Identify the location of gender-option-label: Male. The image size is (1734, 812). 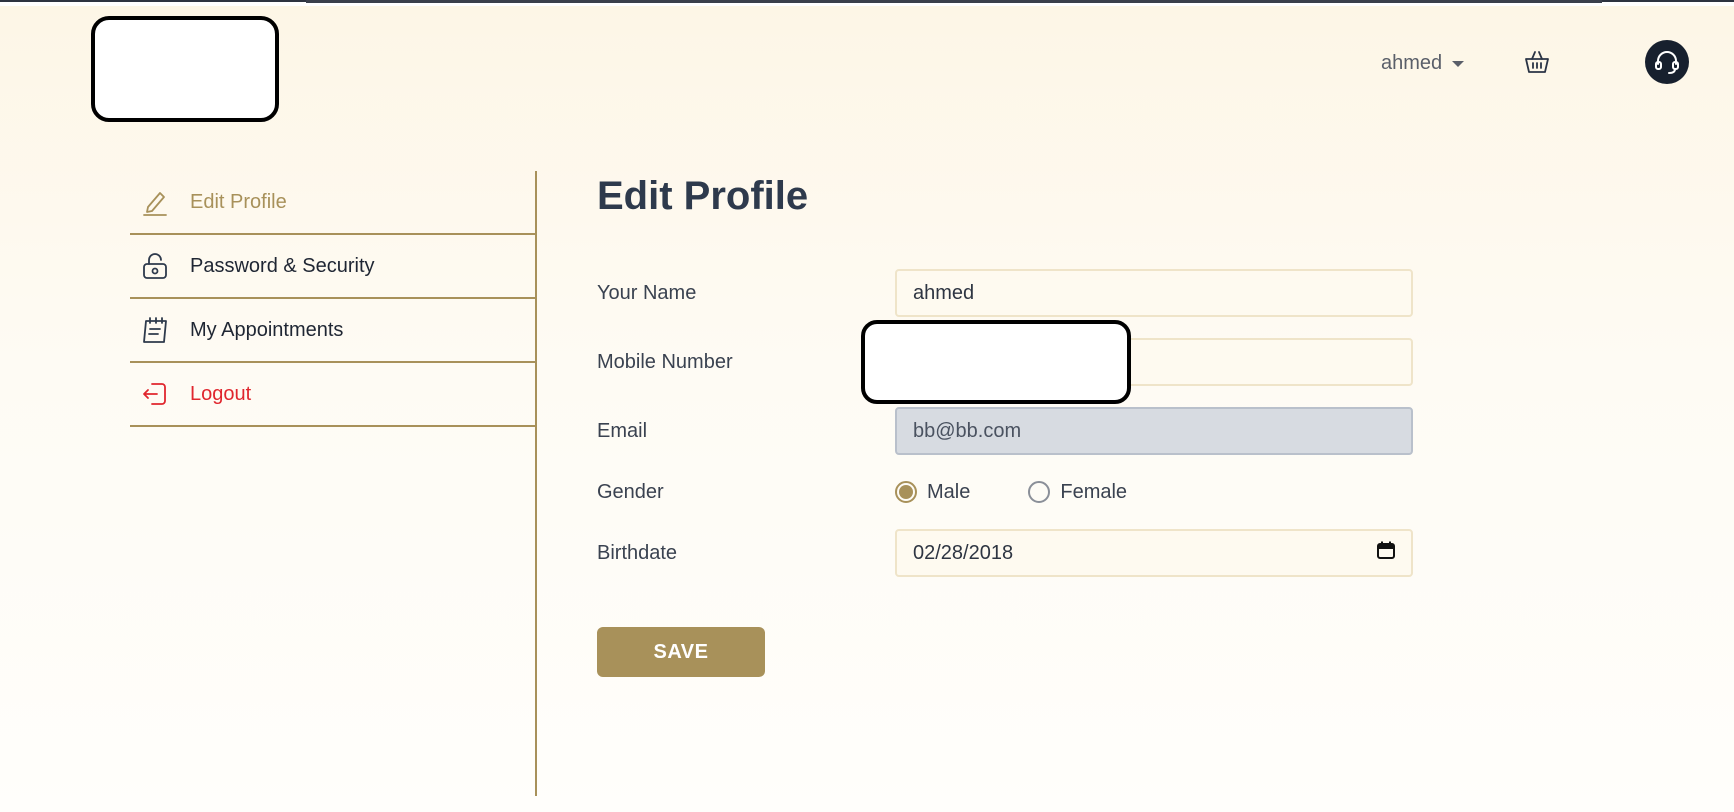
(949, 491).